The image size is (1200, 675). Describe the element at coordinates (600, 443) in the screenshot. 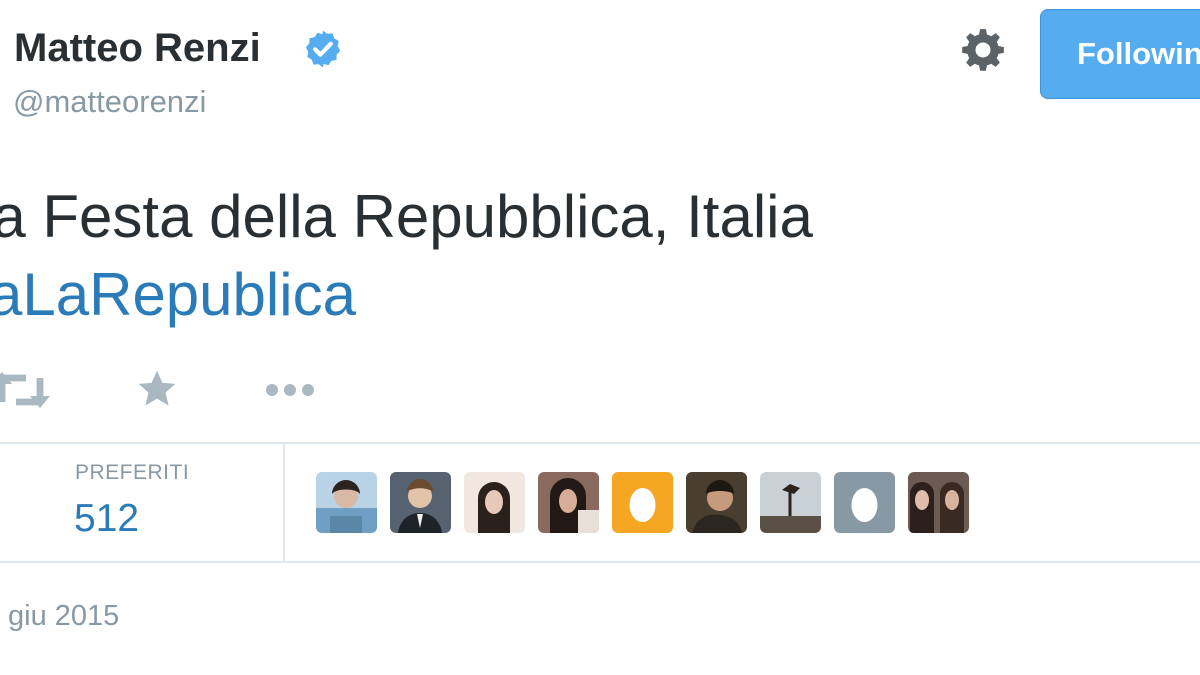

I see `stats-divider-top` at that location.